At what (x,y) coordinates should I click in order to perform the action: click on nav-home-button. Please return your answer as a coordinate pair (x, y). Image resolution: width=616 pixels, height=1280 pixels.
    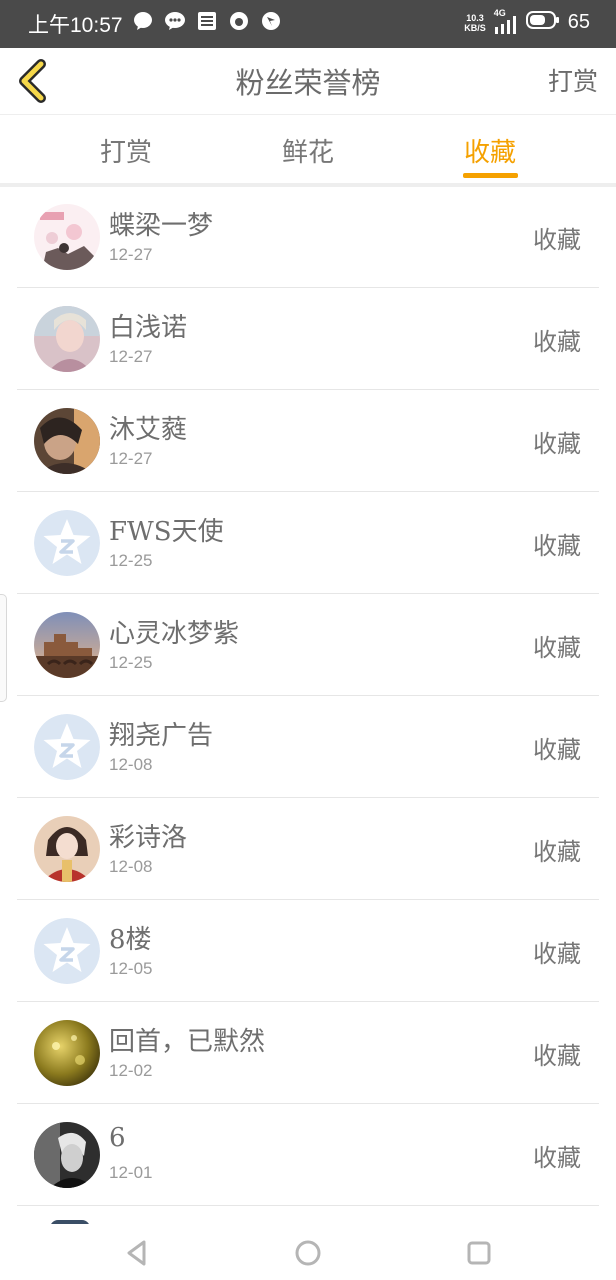
    Looking at the image, I should click on (308, 1253).